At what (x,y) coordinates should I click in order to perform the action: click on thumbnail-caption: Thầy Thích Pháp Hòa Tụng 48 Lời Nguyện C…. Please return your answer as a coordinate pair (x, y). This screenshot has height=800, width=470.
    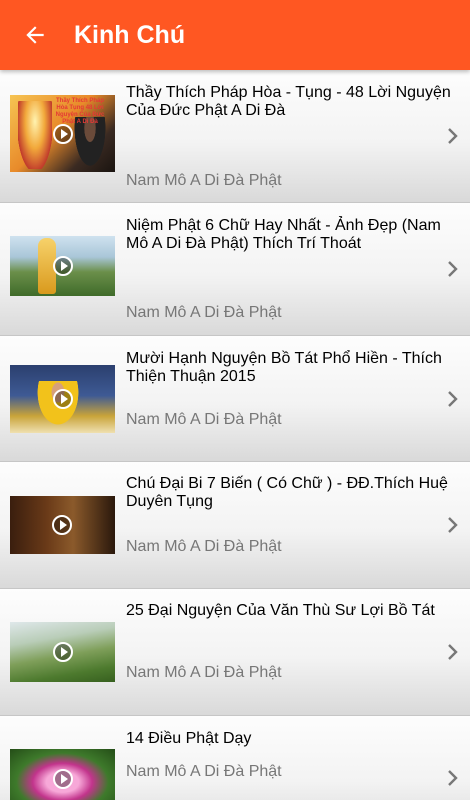
    Looking at the image, I should click on (80, 111).